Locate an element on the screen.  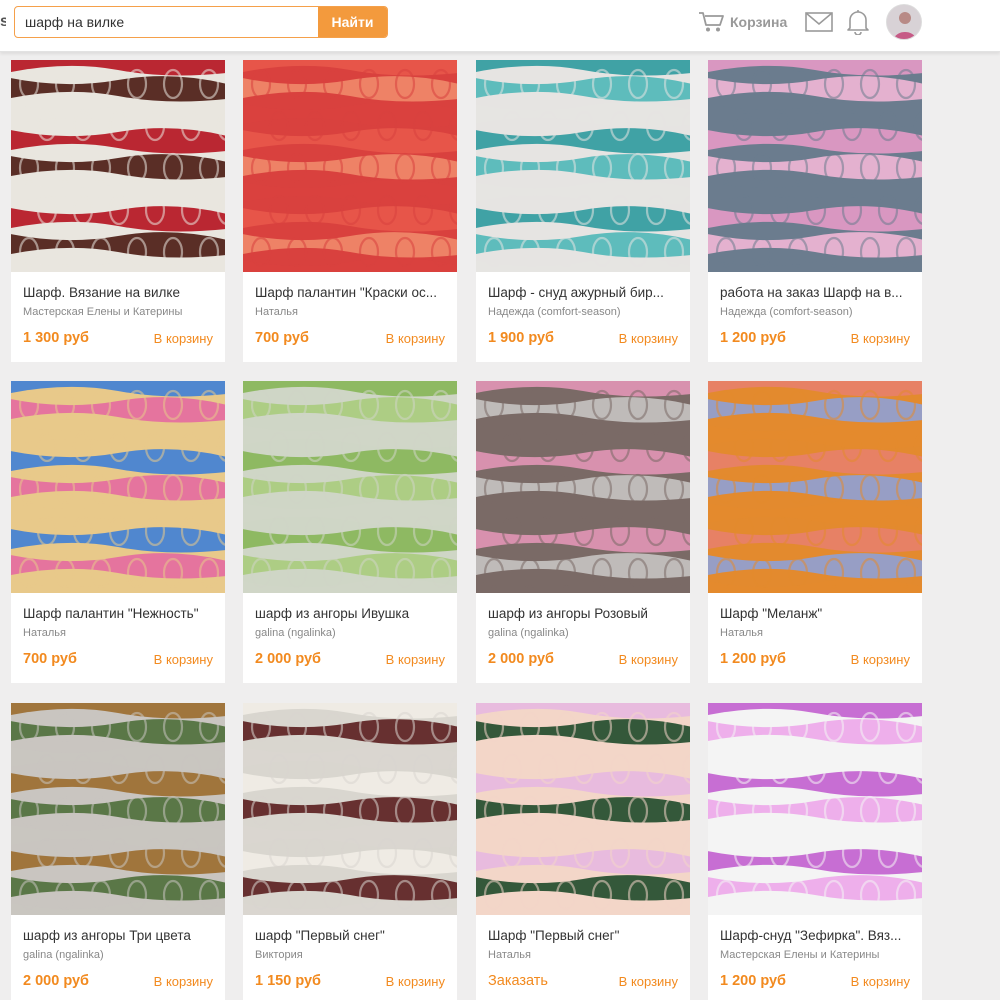
bell-icon is located at coordinates (858, 22).